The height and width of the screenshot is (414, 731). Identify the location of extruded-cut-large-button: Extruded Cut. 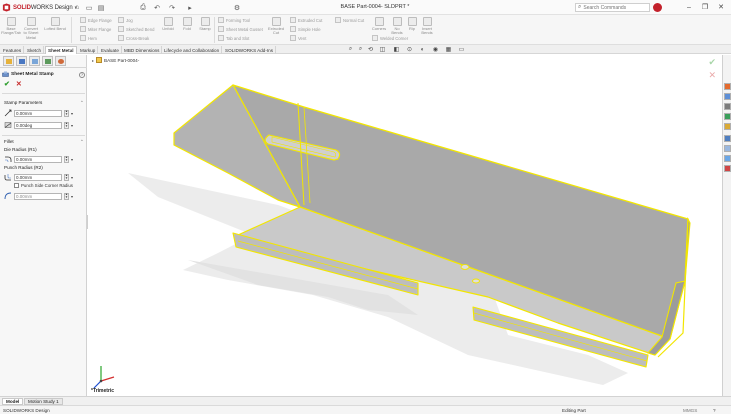
(276, 26).